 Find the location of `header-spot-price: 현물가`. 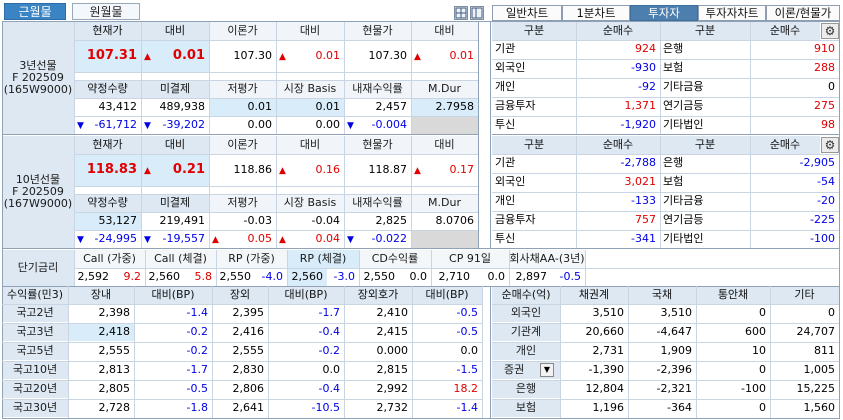

header-spot-price: 현물가 is located at coordinates (377, 145).